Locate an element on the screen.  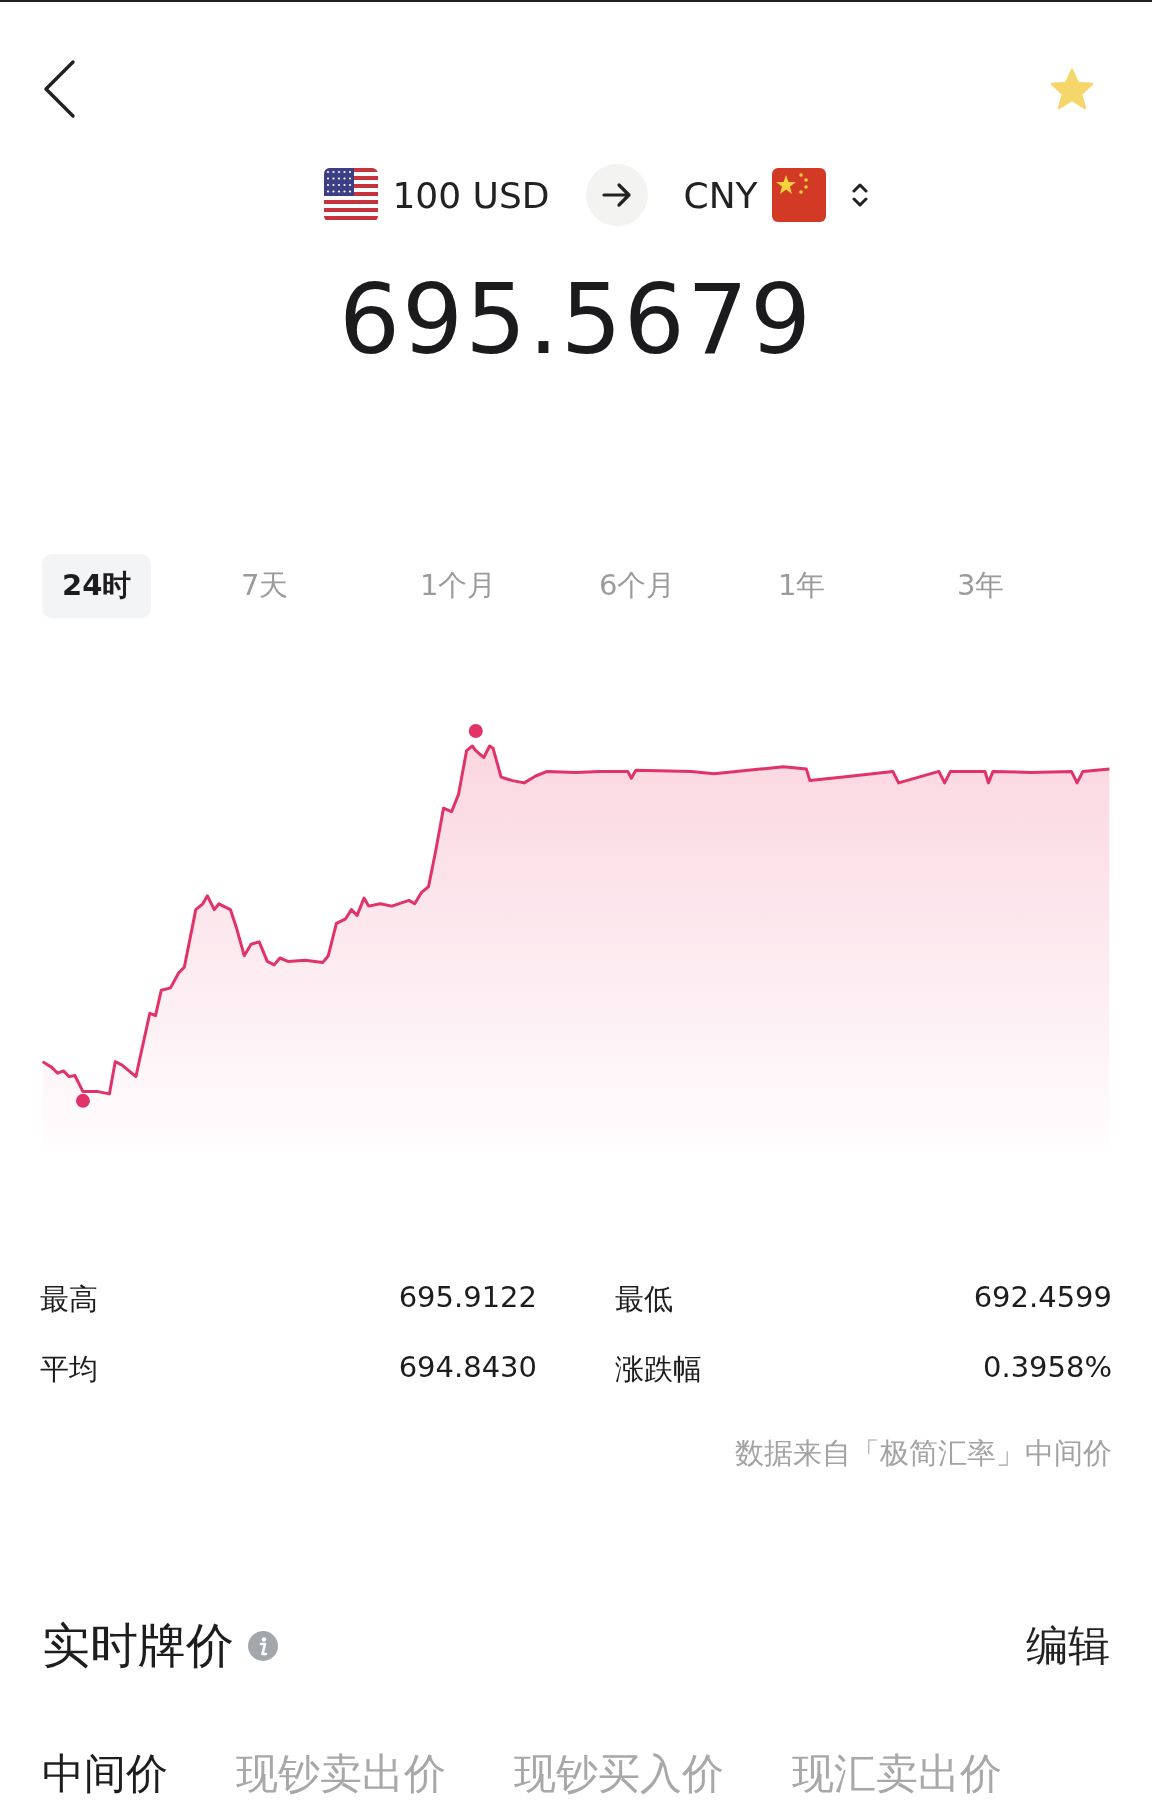
arrow-icon is located at coordinates (616, 195).